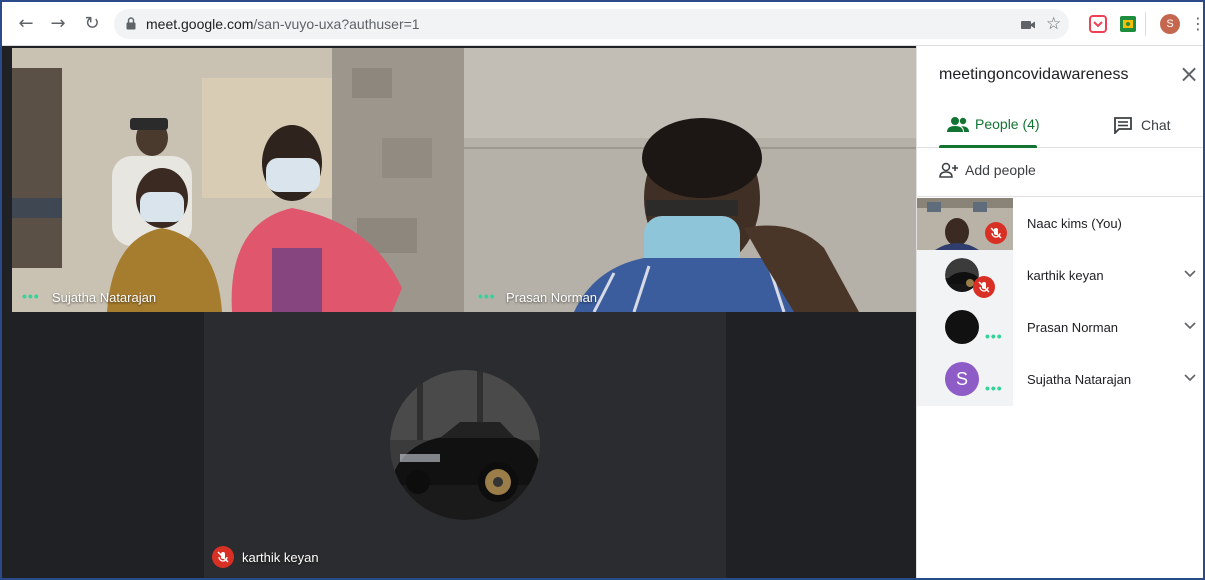  Describe the element at coordinates (962, 379) in the screenshot. I see `avatar: S` at that location.